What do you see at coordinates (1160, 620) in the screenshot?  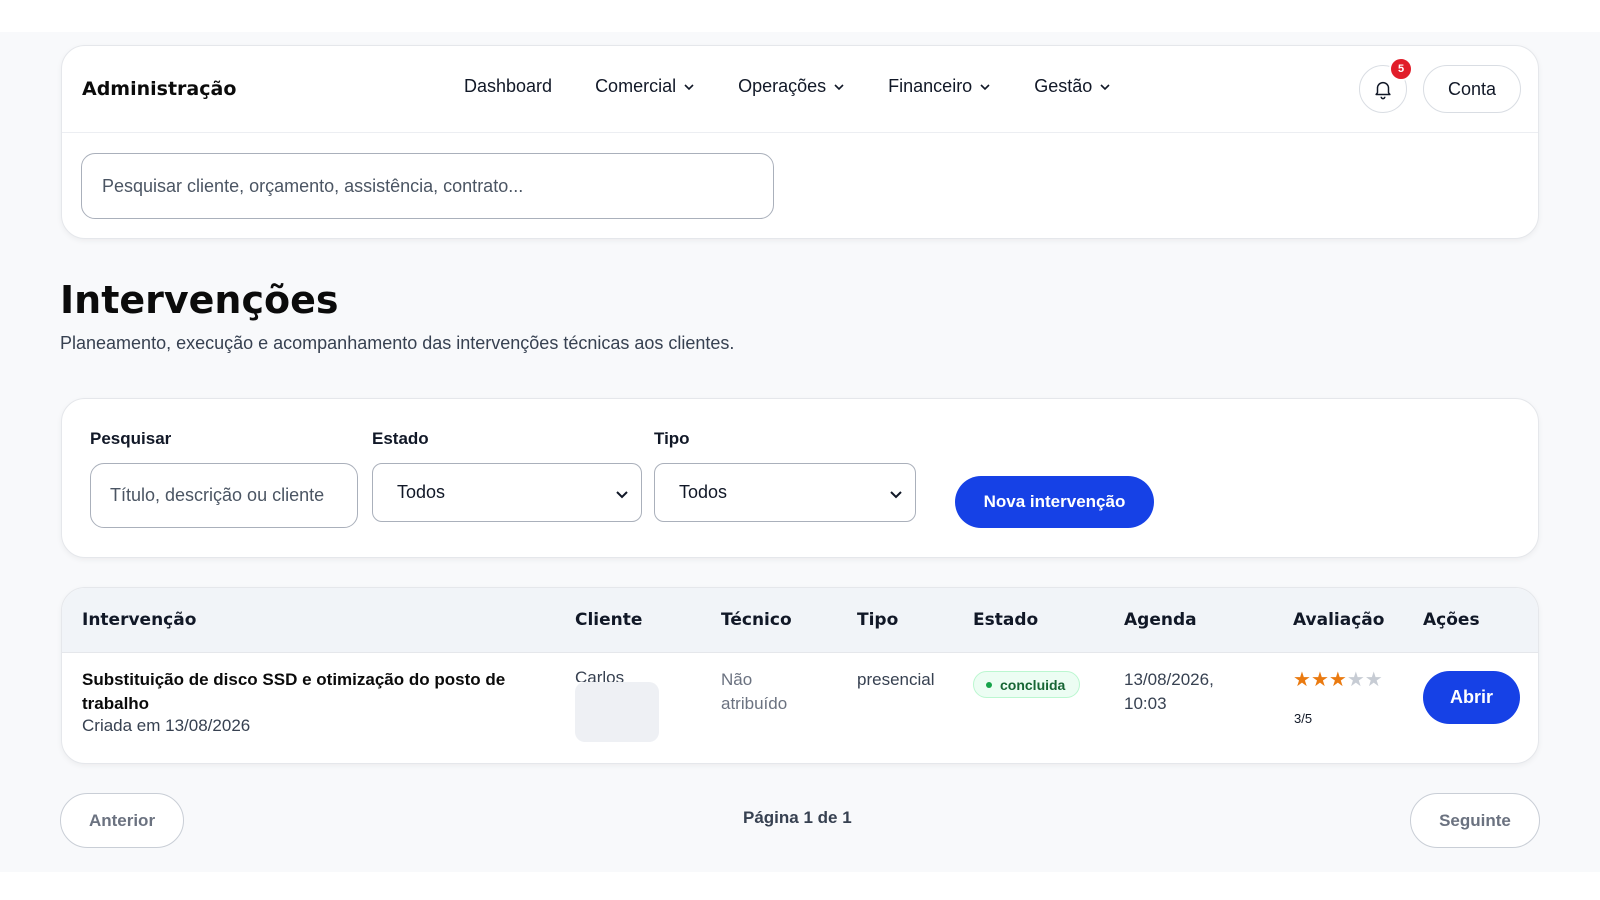 I see `column-header-agenda: Agenda` at bounding box center [1160, 620].